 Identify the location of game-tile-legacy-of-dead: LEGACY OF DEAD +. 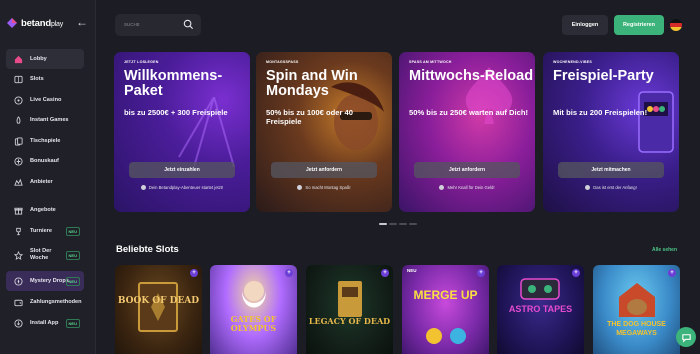
(349, 309).